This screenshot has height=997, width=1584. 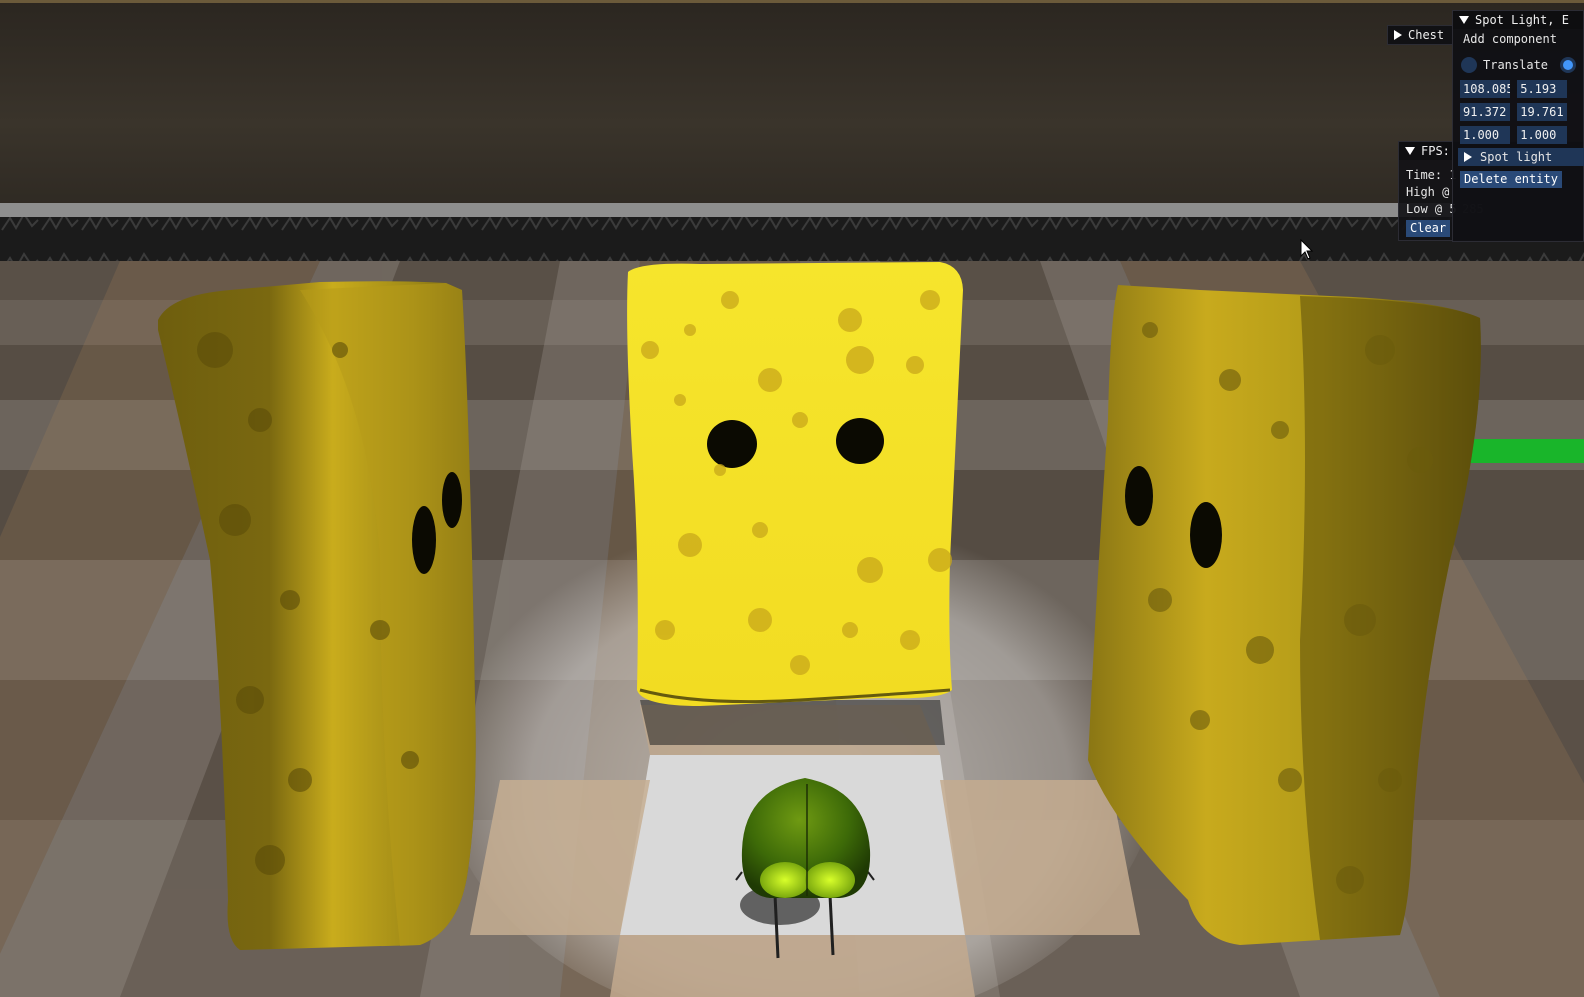 I want to click on fps-time-label: Time: 1, so click(x=1431, y=175).